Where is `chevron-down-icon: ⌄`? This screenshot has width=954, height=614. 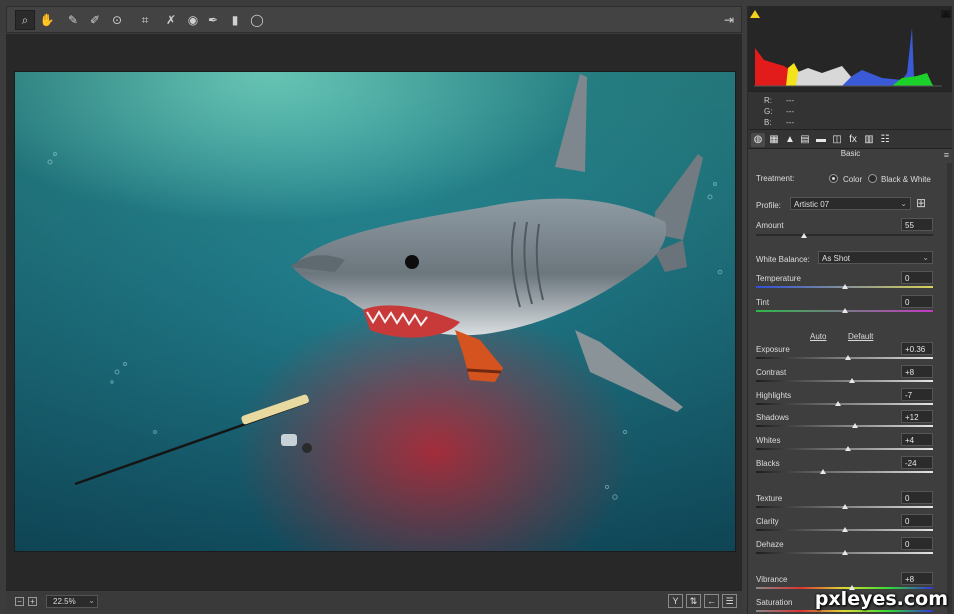 chevron-down-icon: ⌄ is located at coordinates (925, 257).